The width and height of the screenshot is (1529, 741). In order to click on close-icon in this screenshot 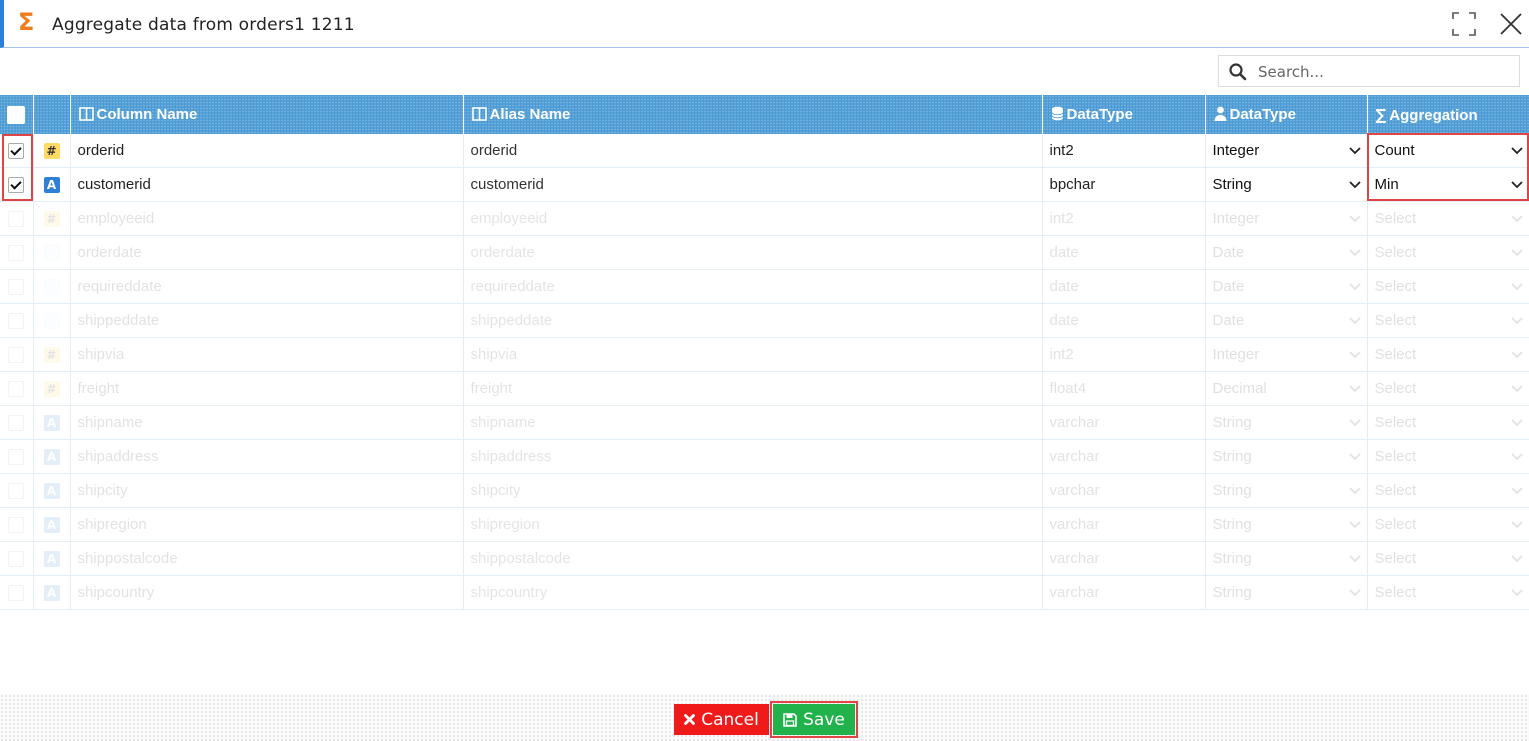, I will do `click(1511, 24)`.